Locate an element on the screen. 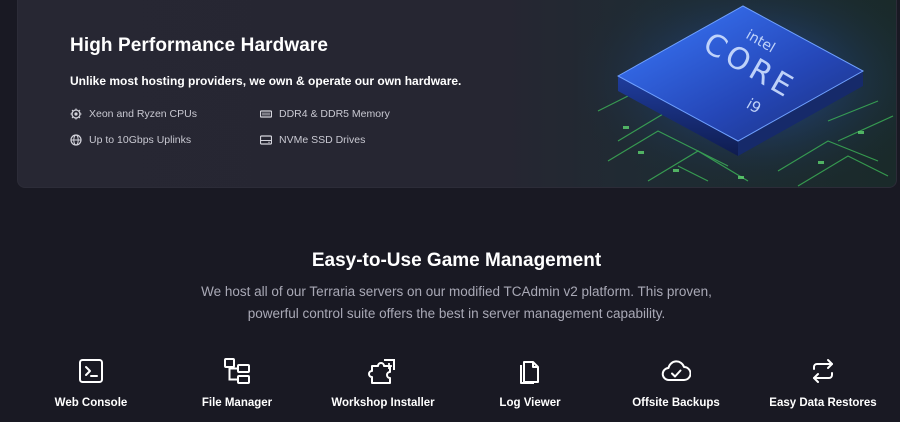 The height and width of the screenshot is (422, 900). feature-label: Up to 10Gbps Uplinks is located at coordinates (140, 140).